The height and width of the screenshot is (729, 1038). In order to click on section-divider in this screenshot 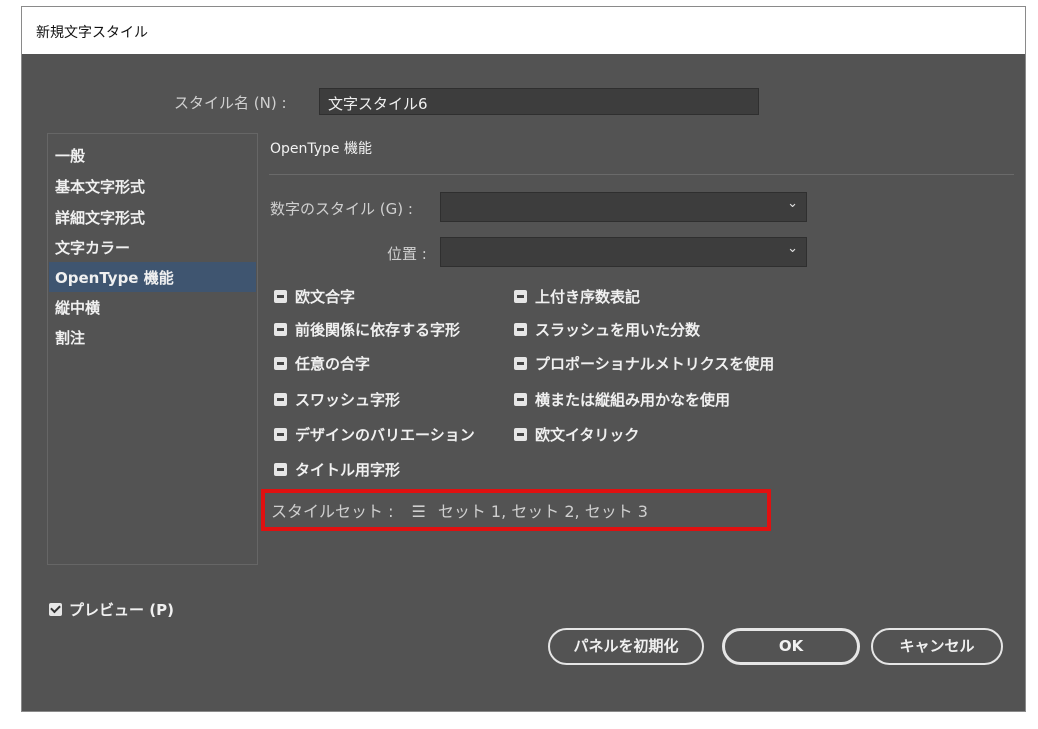, I will do `click(641, 174)`.